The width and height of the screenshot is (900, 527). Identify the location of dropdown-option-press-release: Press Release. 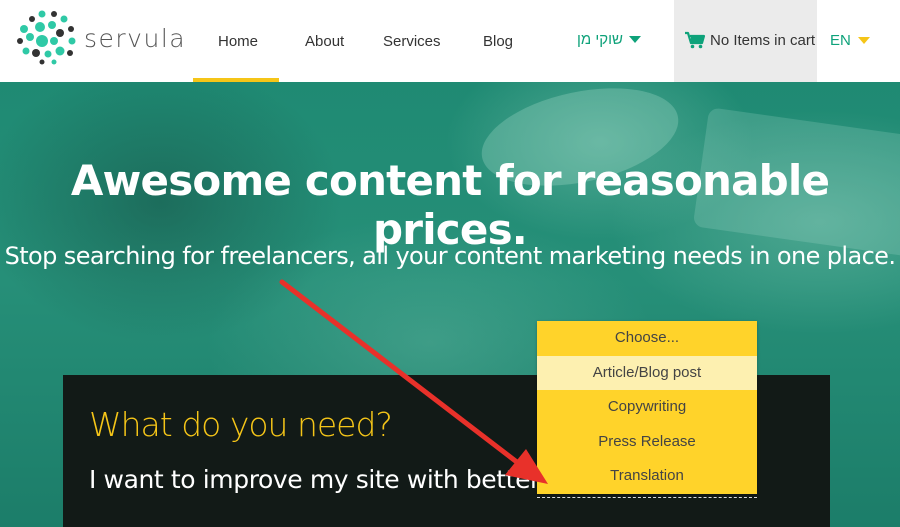
(647, 442).